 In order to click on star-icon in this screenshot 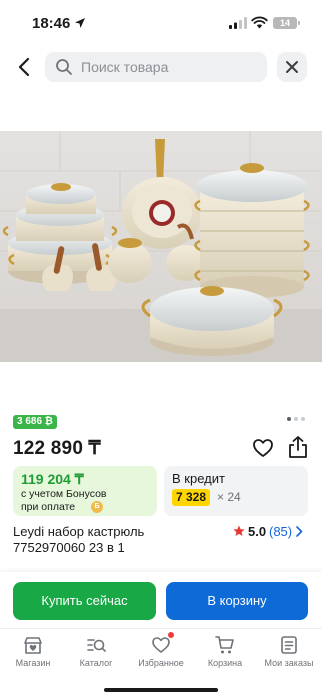, I will do `click(239, 530)`.